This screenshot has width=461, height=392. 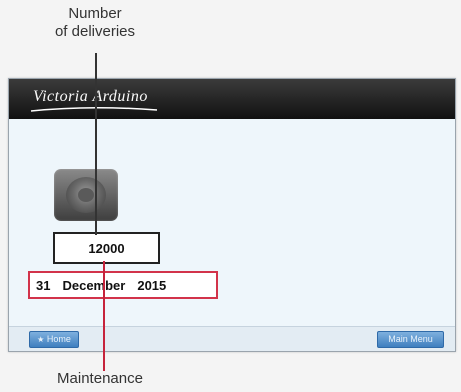 I want to click on brand-logo: Victoria Arduino, so click(x=90, y=96).